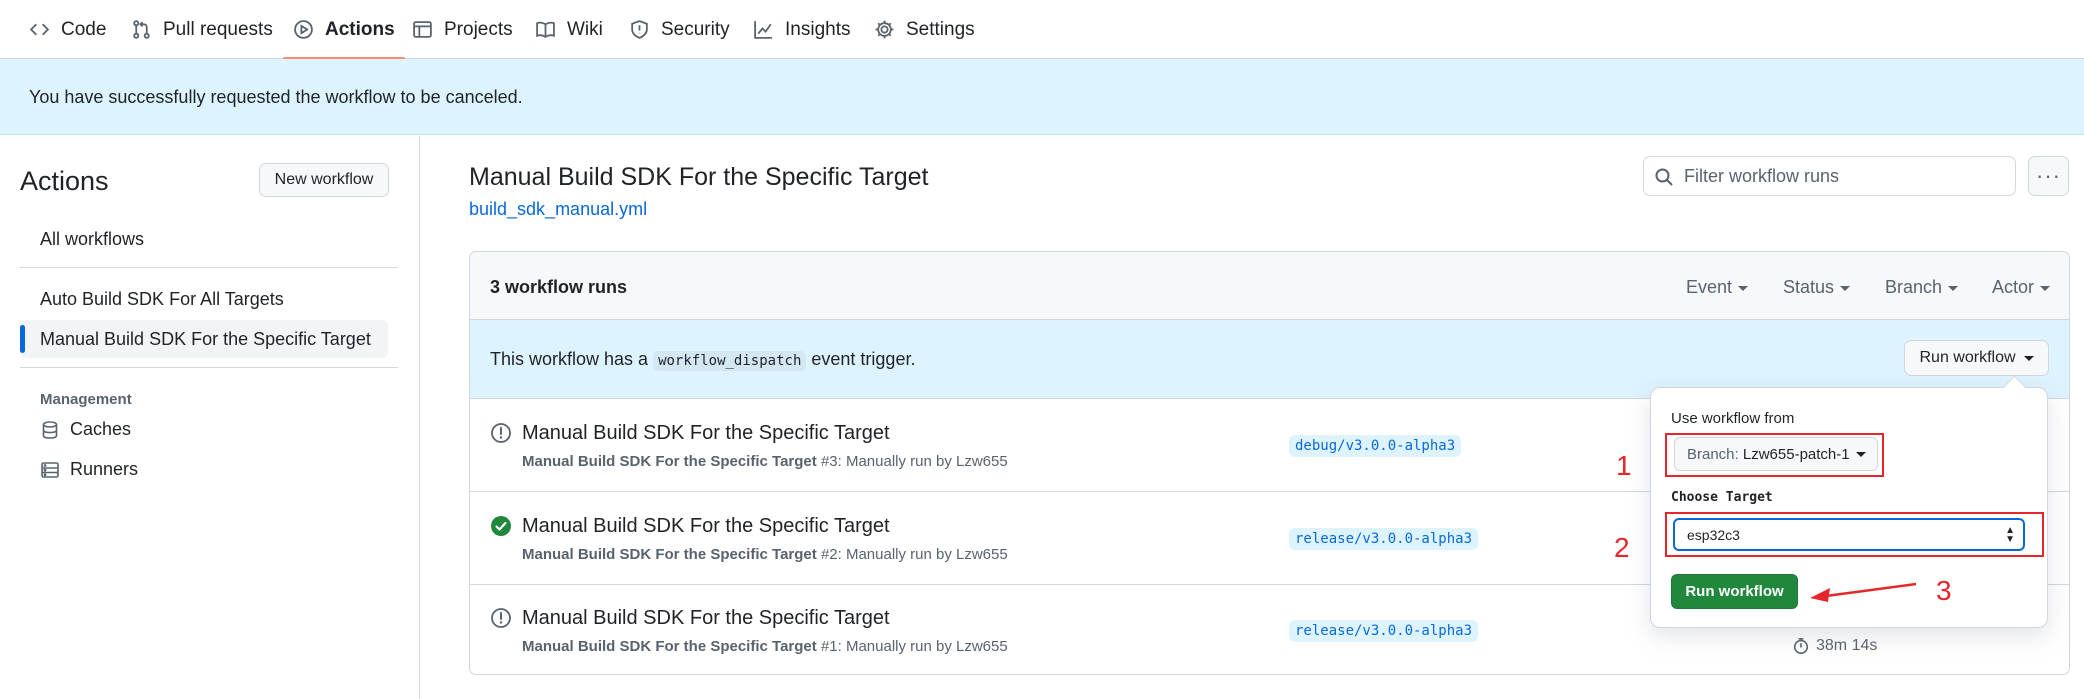  I want to click on stopwatch-icon, so click(1801, 646).